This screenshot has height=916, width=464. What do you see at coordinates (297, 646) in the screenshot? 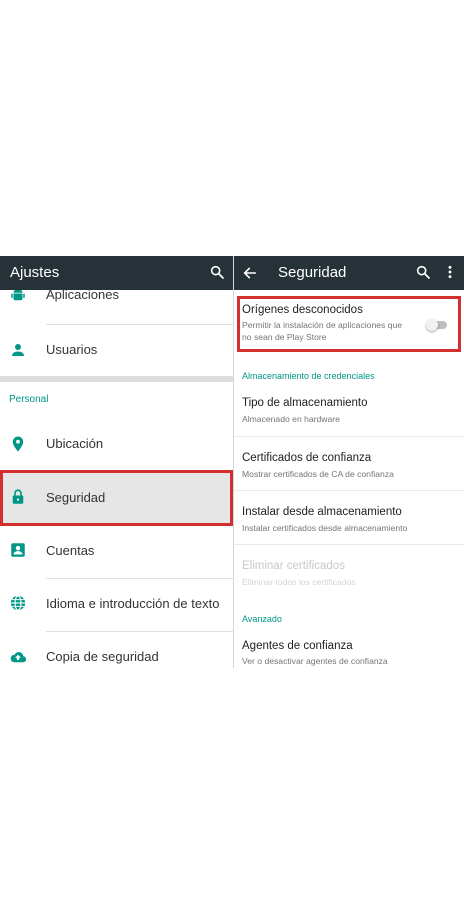
I see `setting-title: Agentes de confianza` at bounding box center [297, 646].